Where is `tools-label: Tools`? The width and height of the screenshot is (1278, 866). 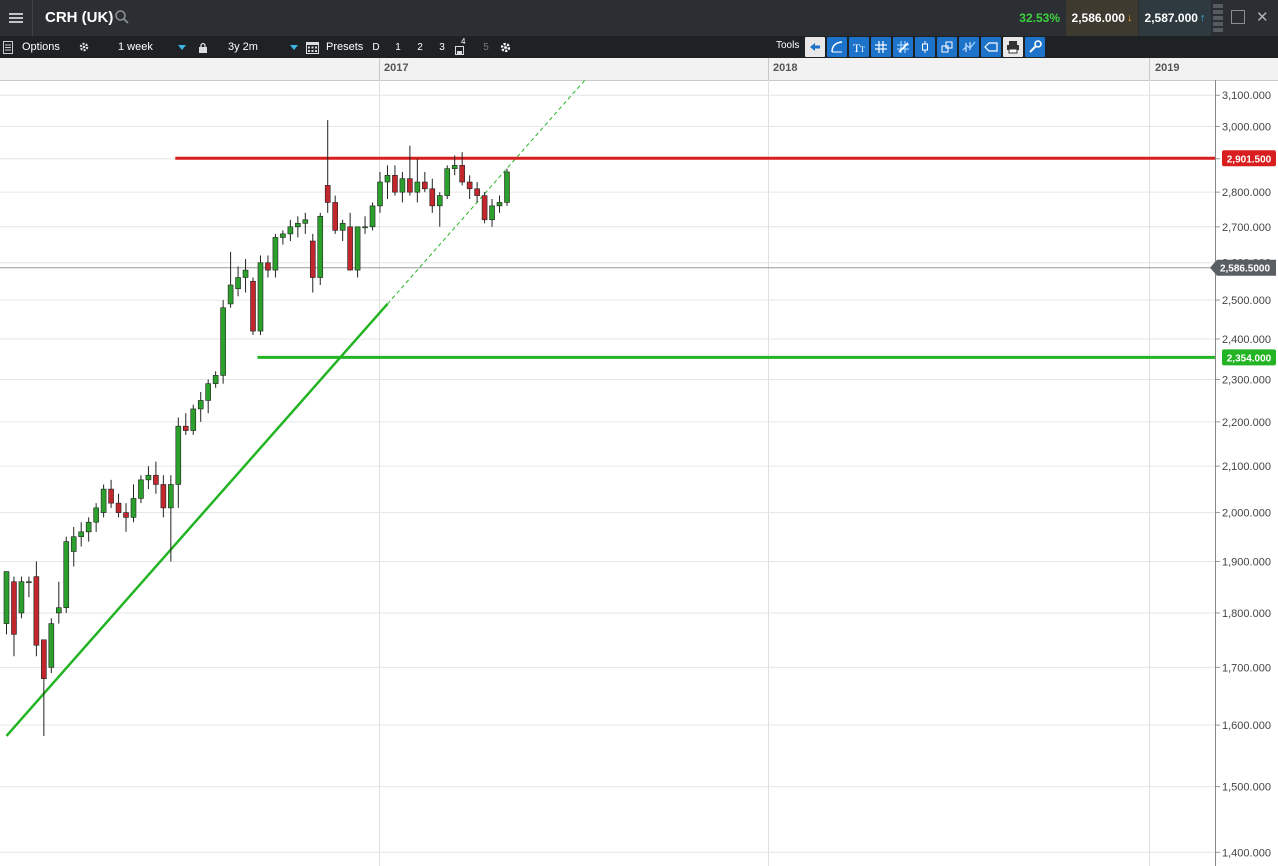 tools-label: Tools is located at coordinates (788, 45).